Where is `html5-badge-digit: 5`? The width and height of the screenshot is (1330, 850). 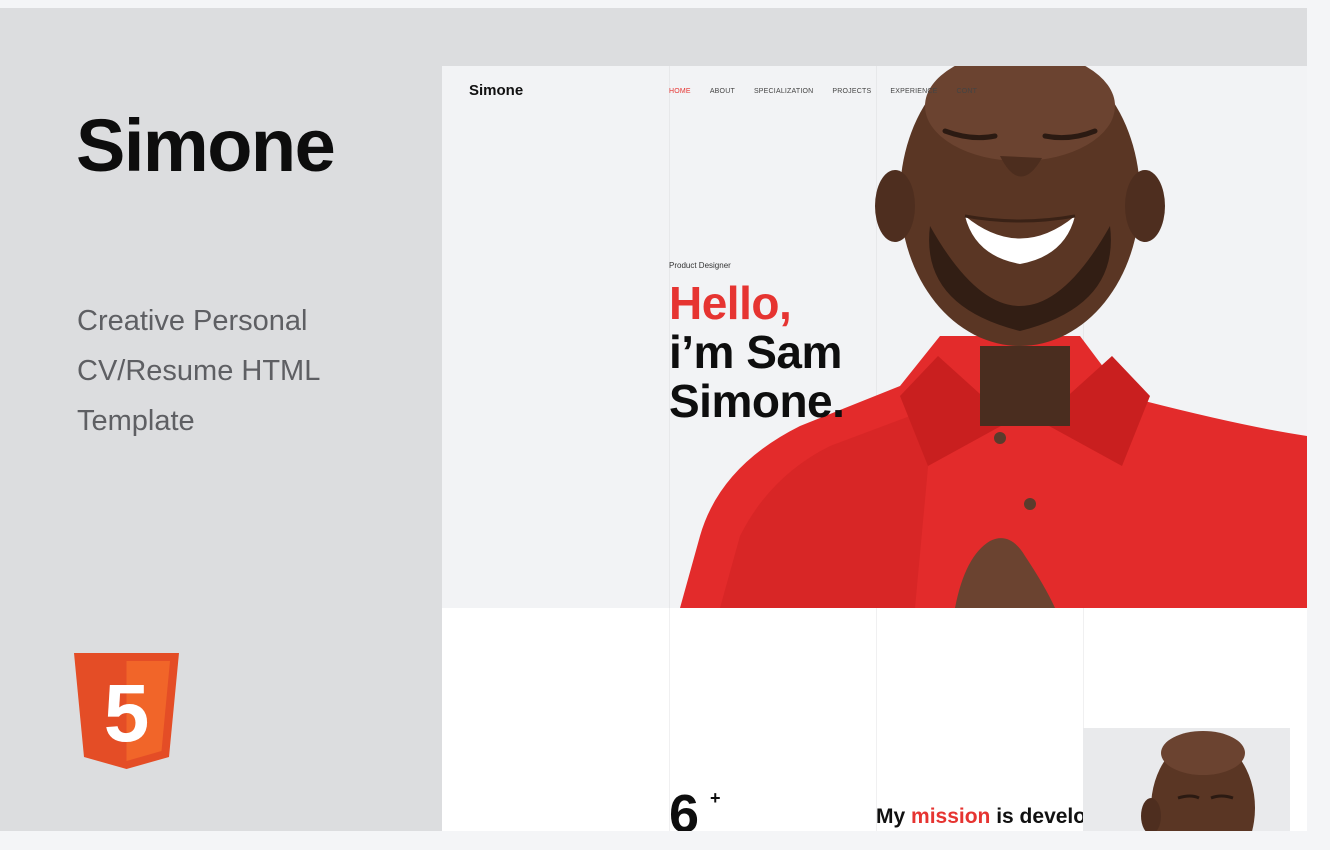
html5-badge-digit: 5 is located at coordinates (127, 713).